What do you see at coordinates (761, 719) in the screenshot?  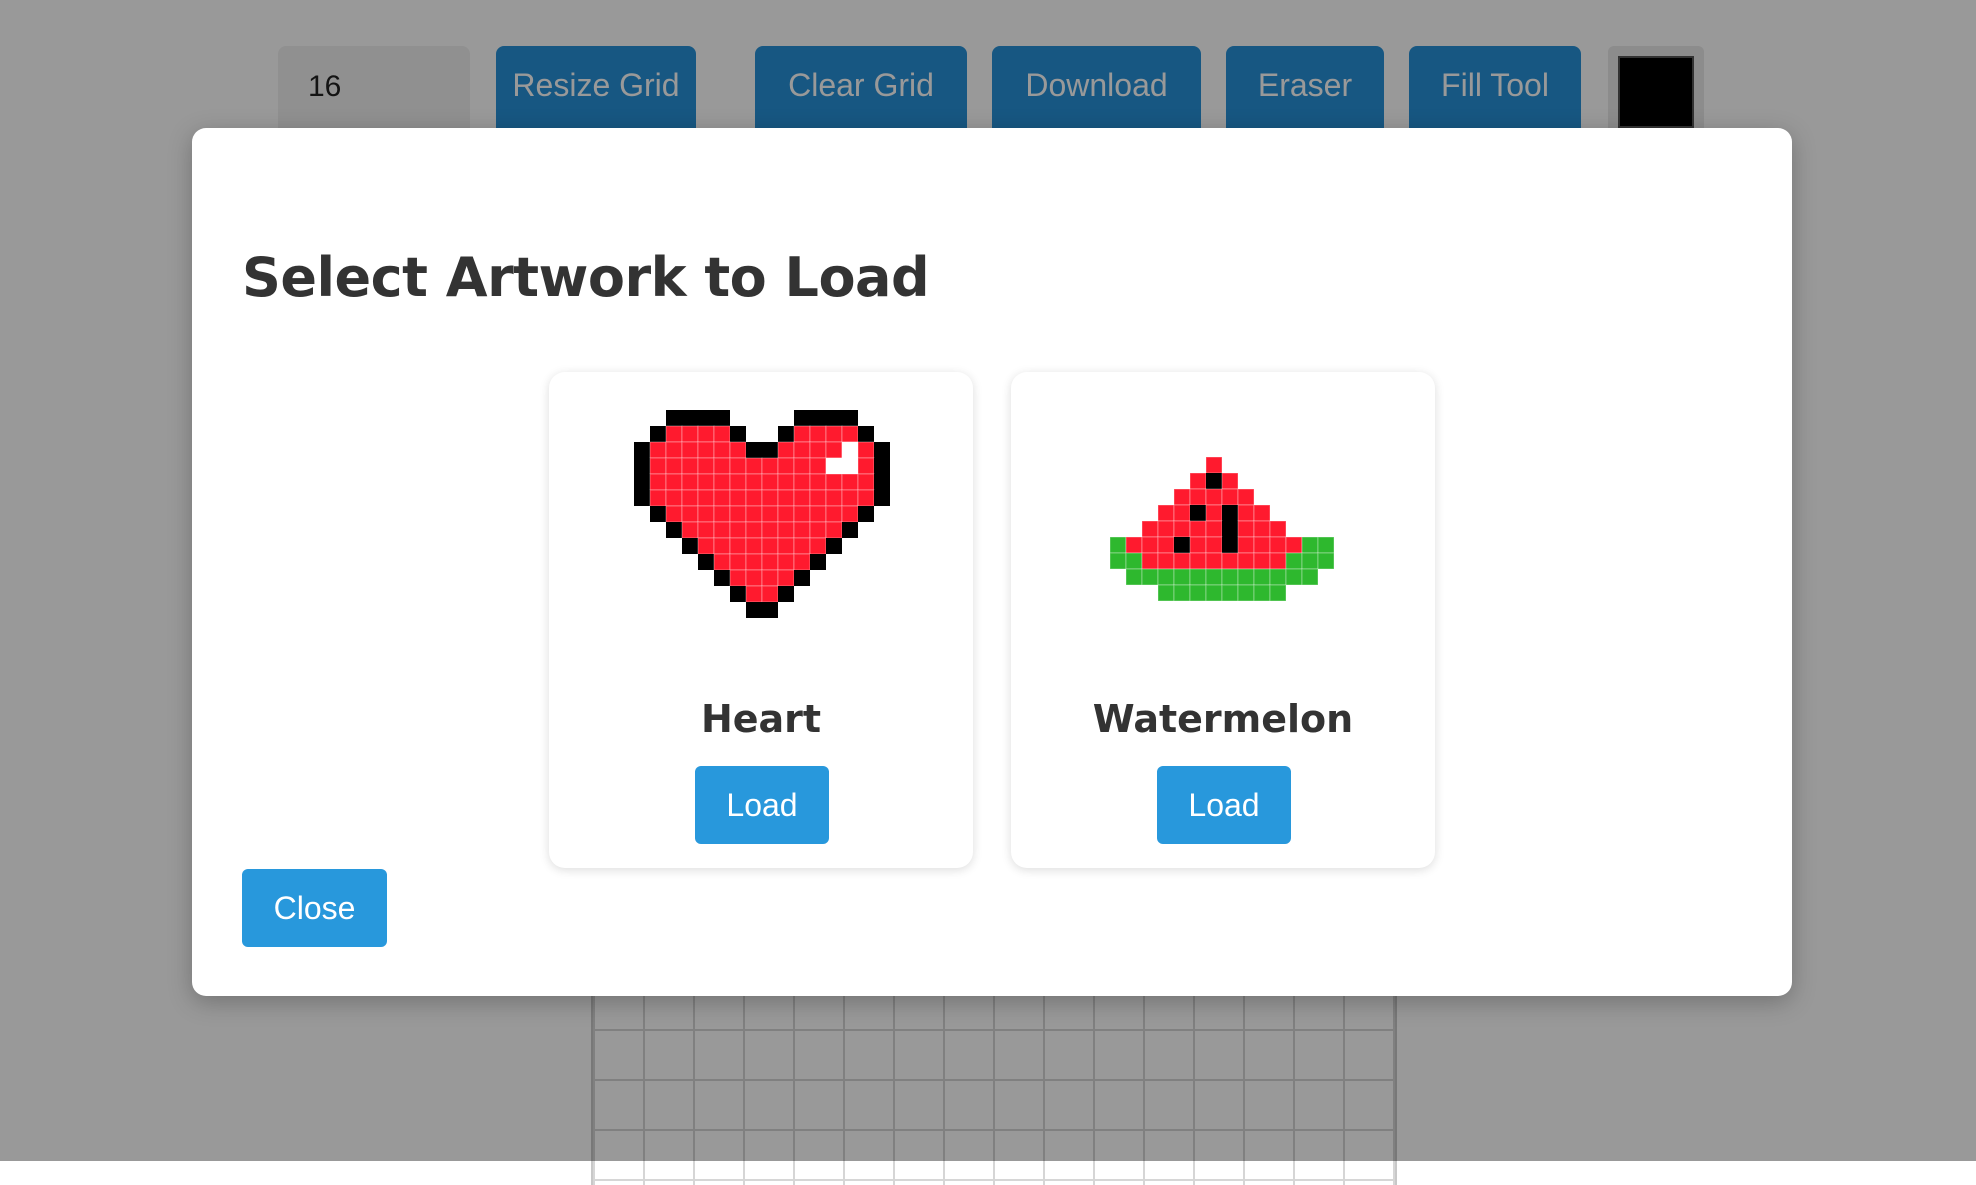 I see `artwork-name: Heart` at bounding box center [761, 719].